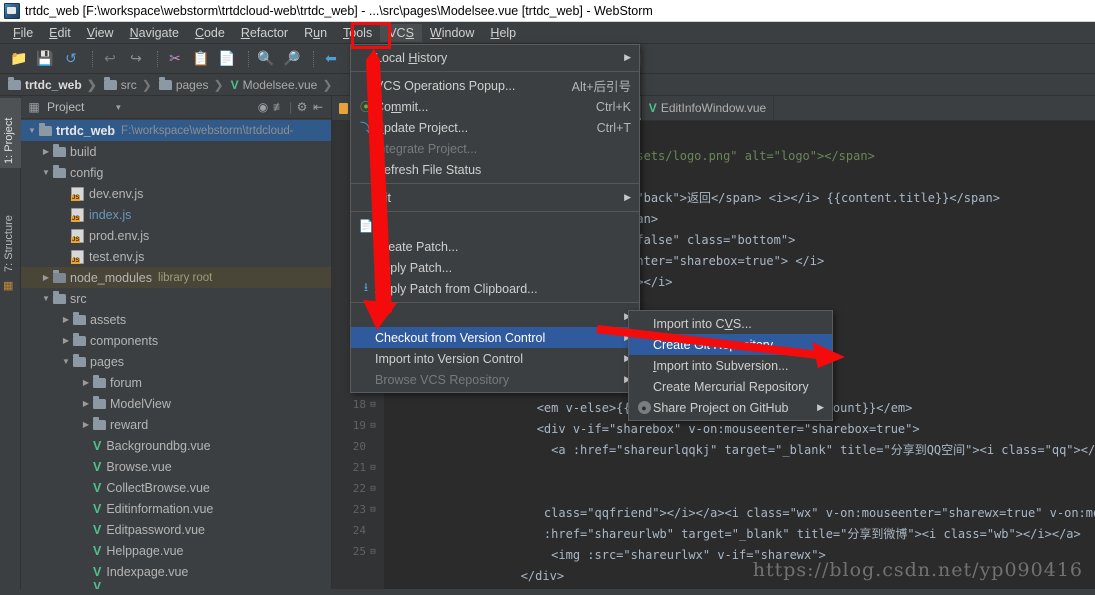 Image resolution: width=1095 pixels, height=595 pixels. Describe the element at coordinates (176, 585) in the screenshot. I see `tree-row-partial: V` at that location.